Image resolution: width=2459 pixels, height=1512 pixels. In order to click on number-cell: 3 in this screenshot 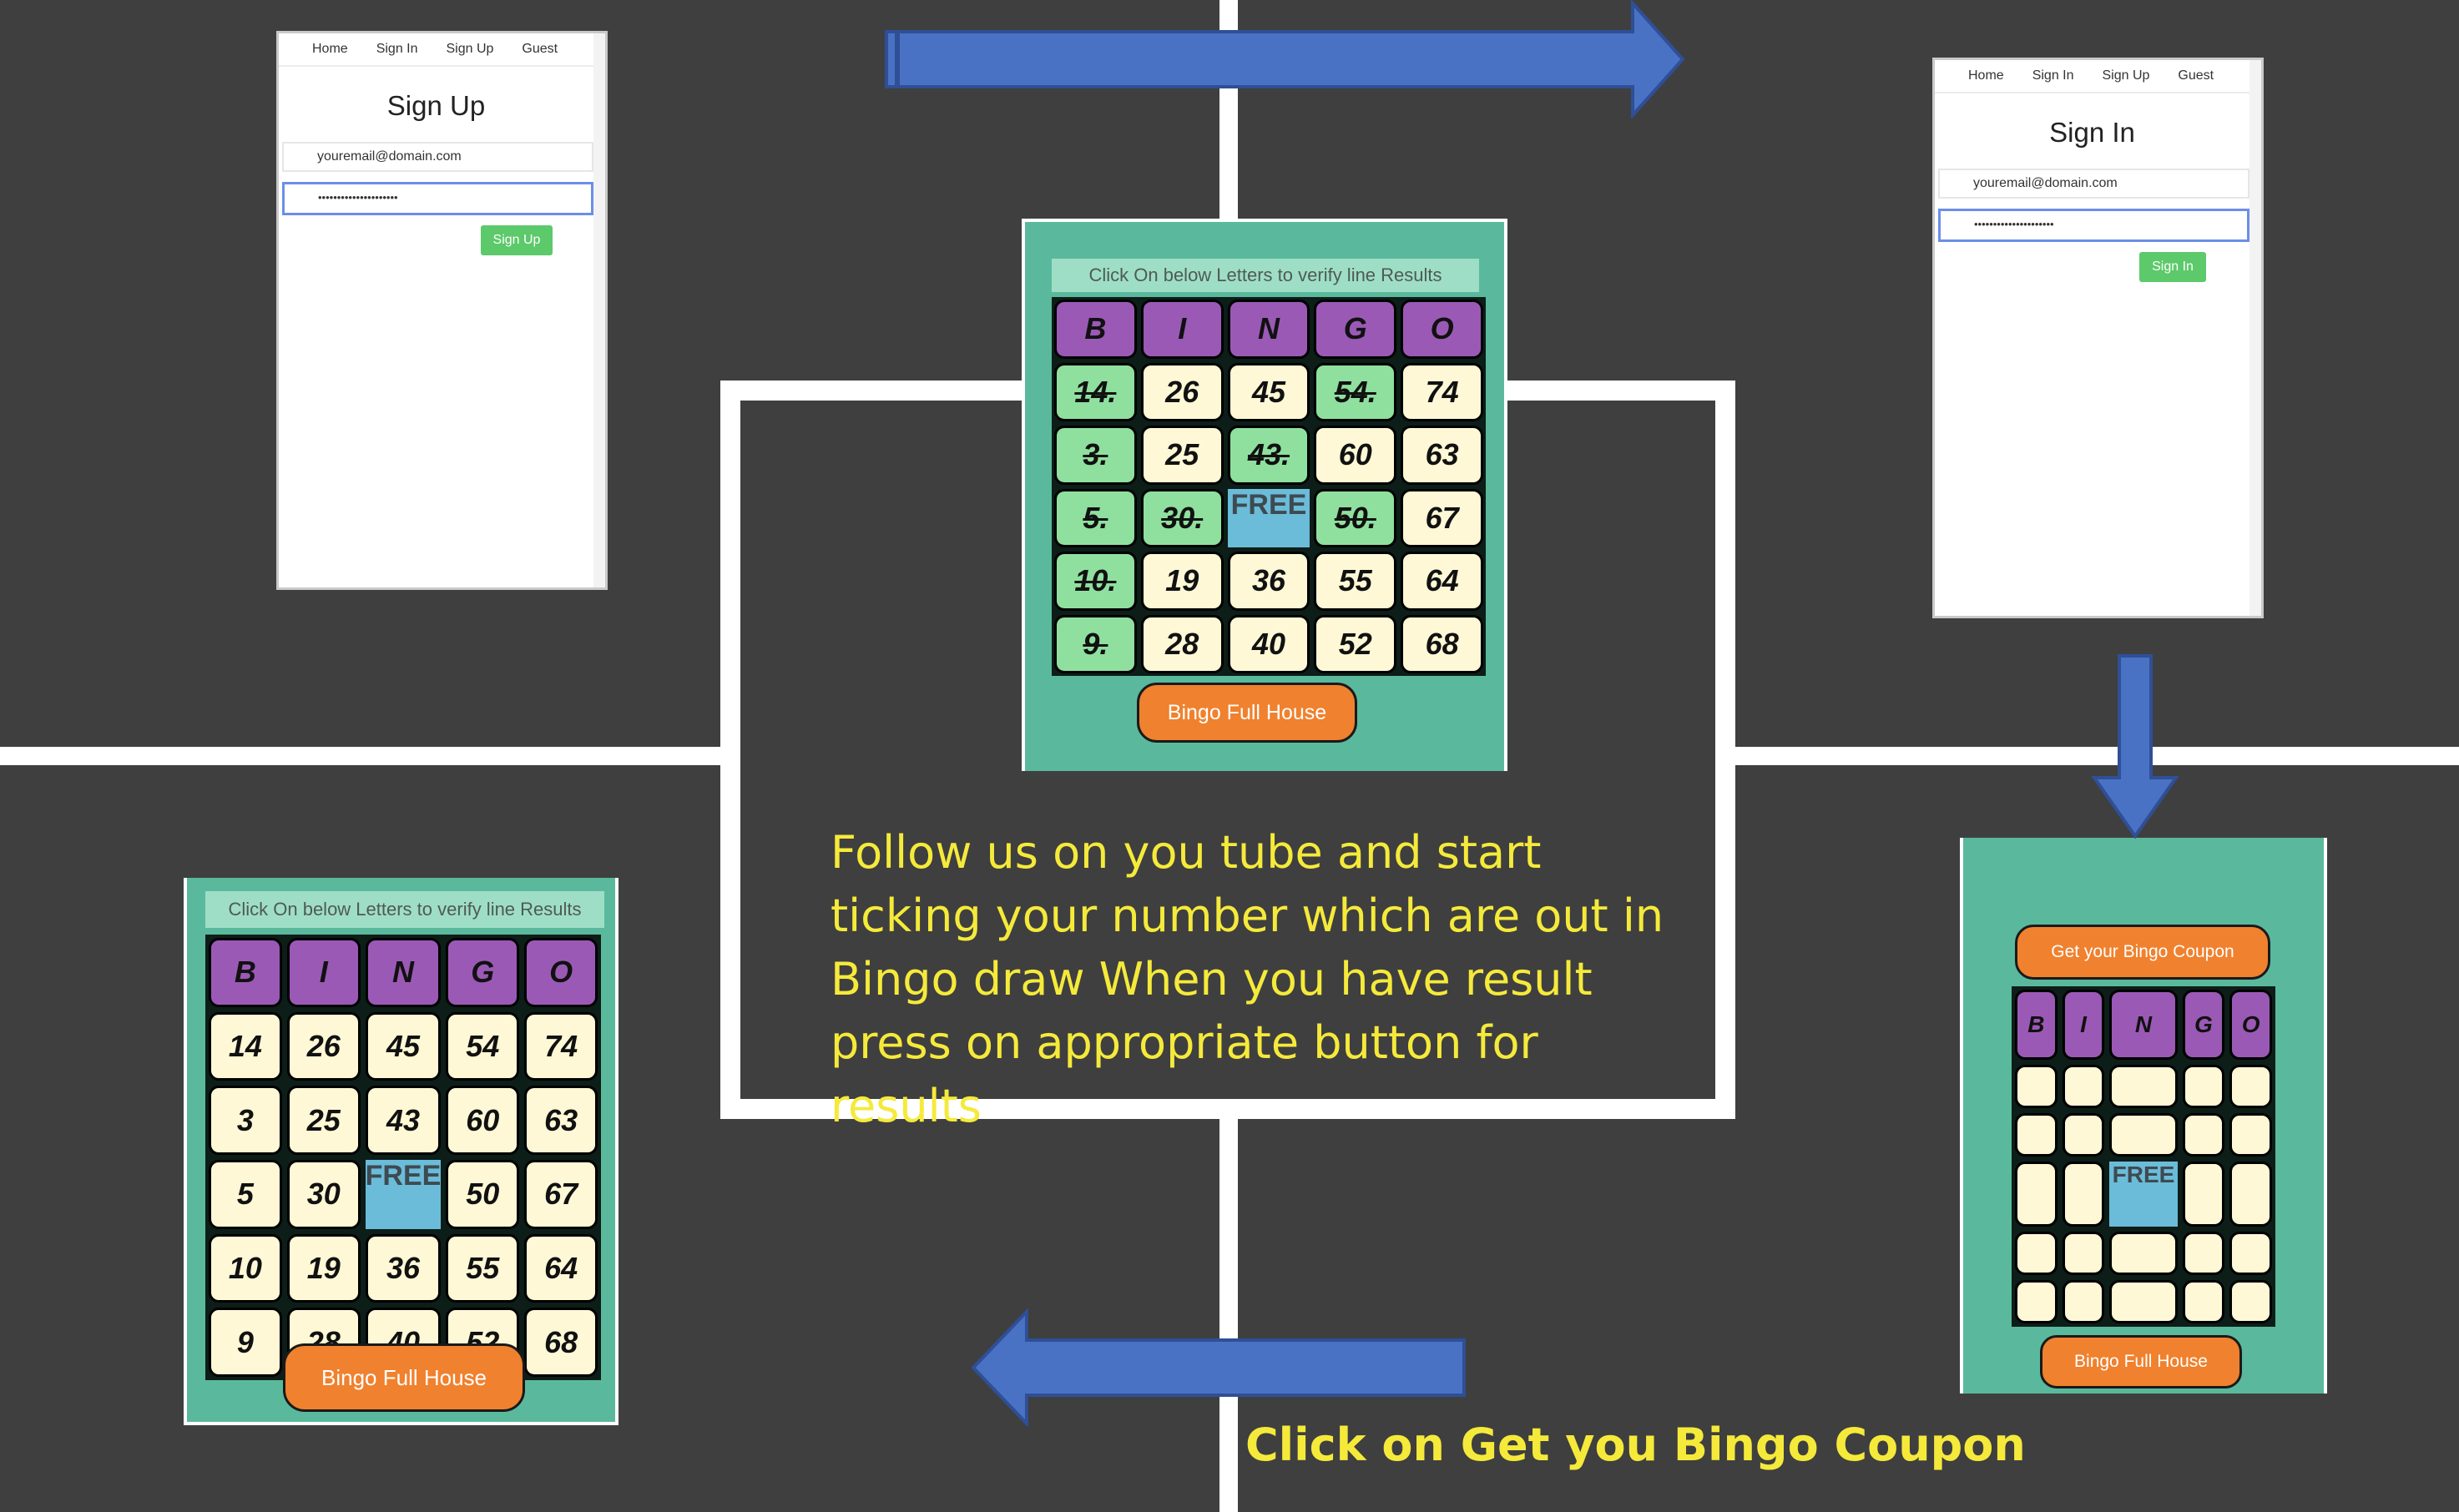, I will do `click(245, 1120)`.